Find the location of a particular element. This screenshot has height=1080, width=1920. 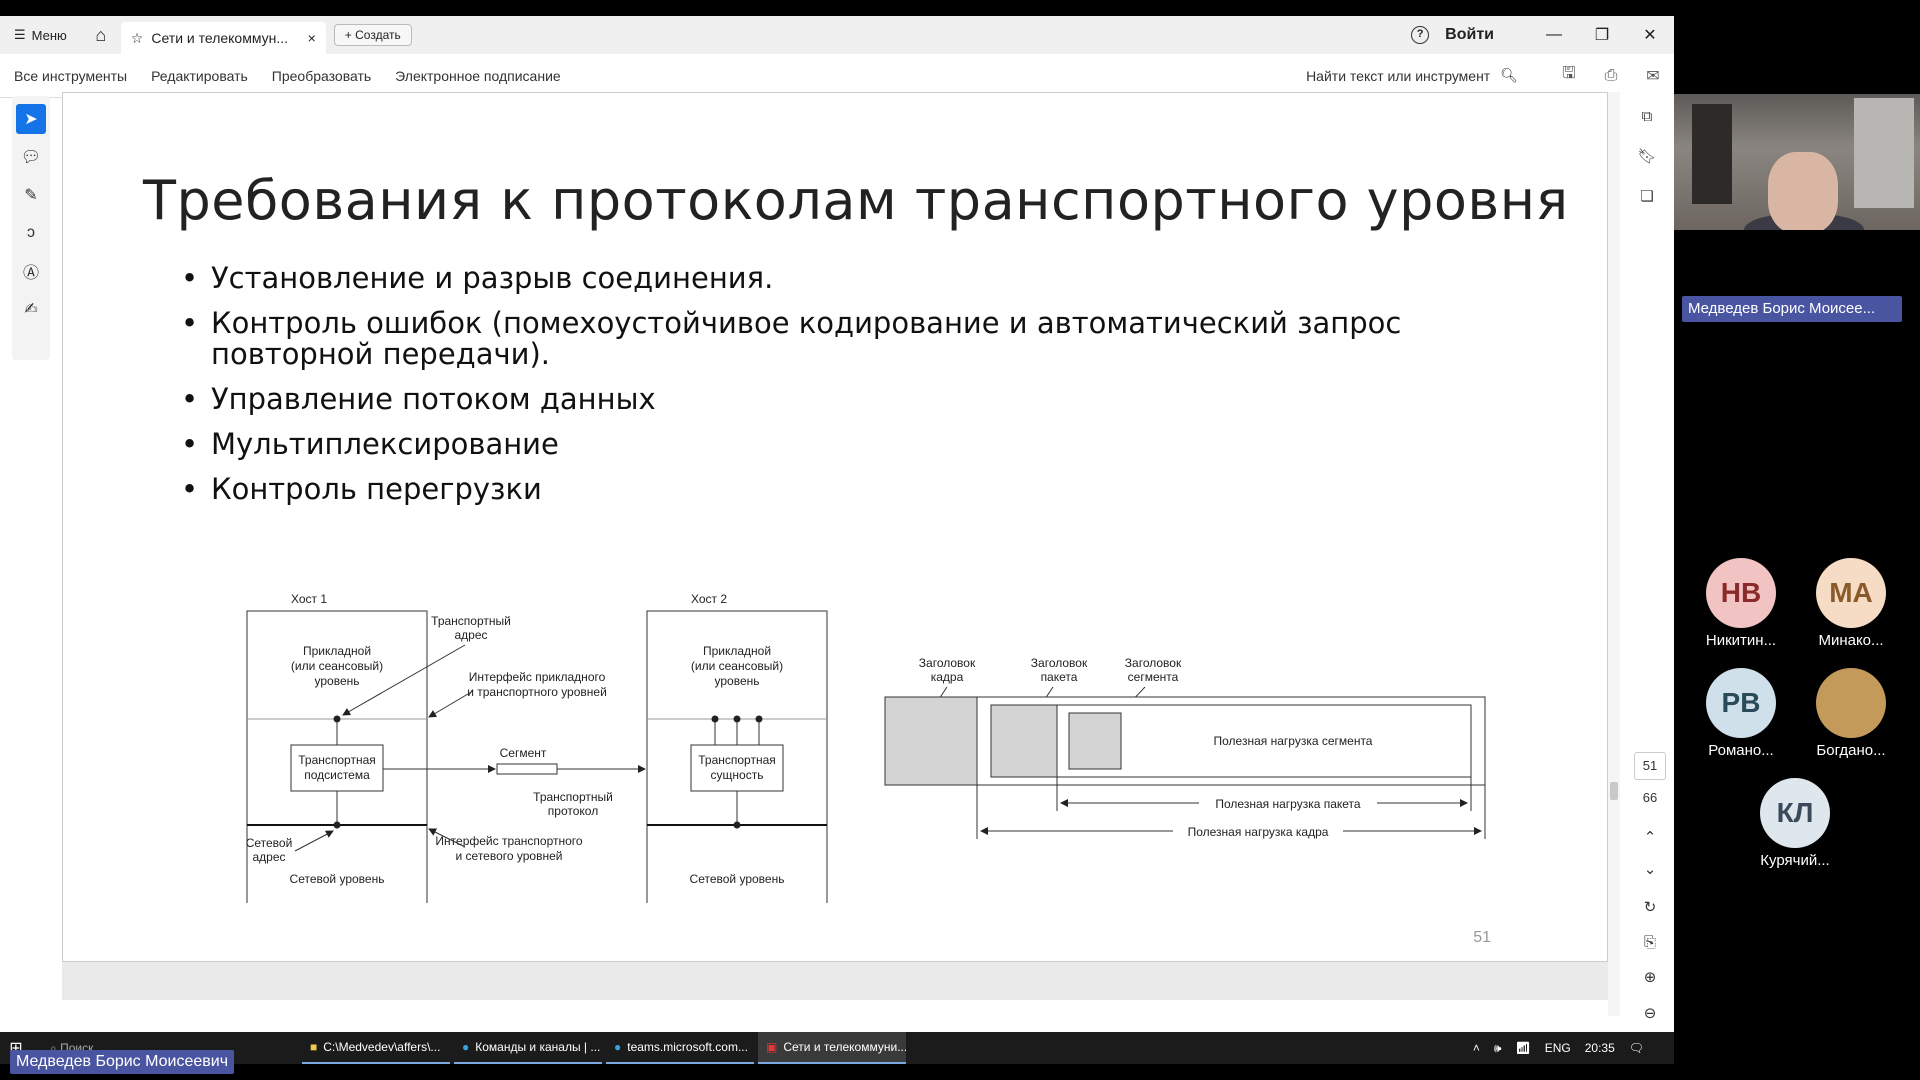

network-icon: 📶︎ is located at coordinates (1522, 1048).